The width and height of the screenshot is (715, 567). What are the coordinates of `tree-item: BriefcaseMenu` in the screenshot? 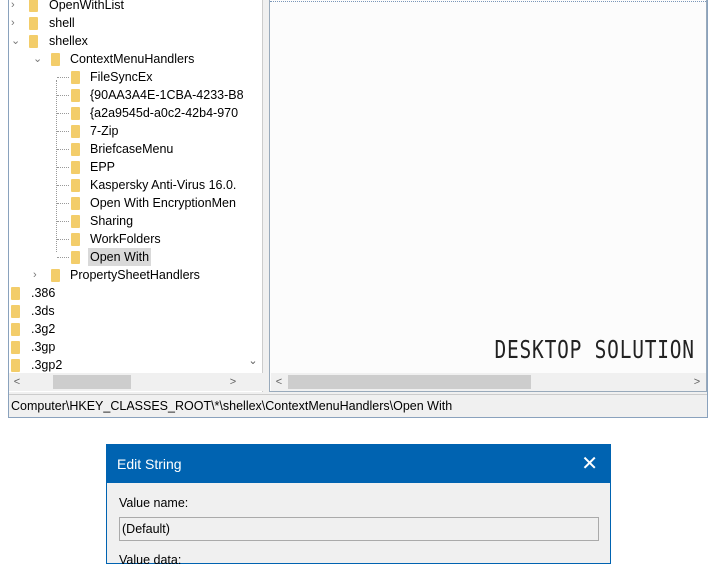 It's located at (135, 149).